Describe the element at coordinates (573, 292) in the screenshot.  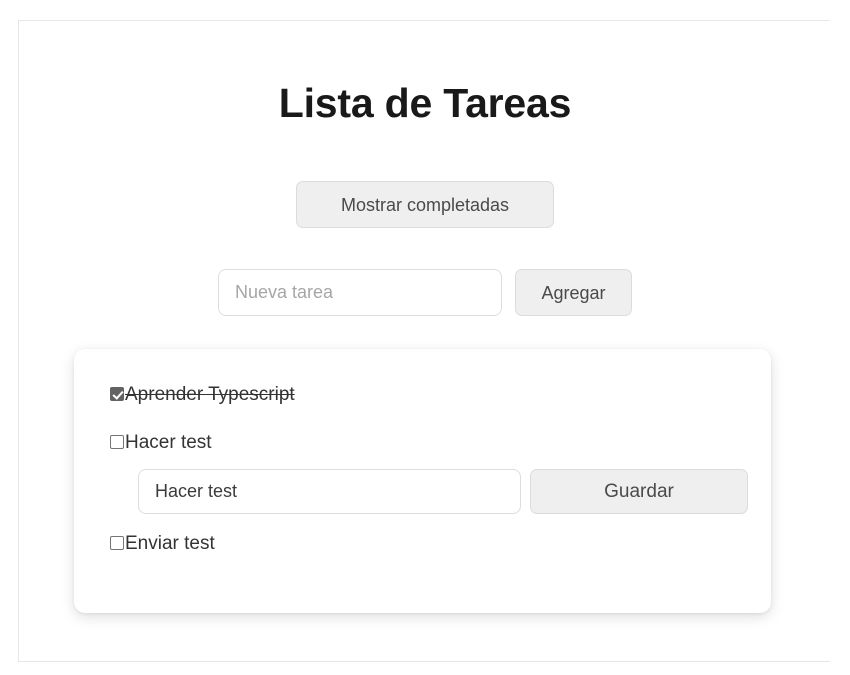
I see `add-task-button: Agregar` at that location.